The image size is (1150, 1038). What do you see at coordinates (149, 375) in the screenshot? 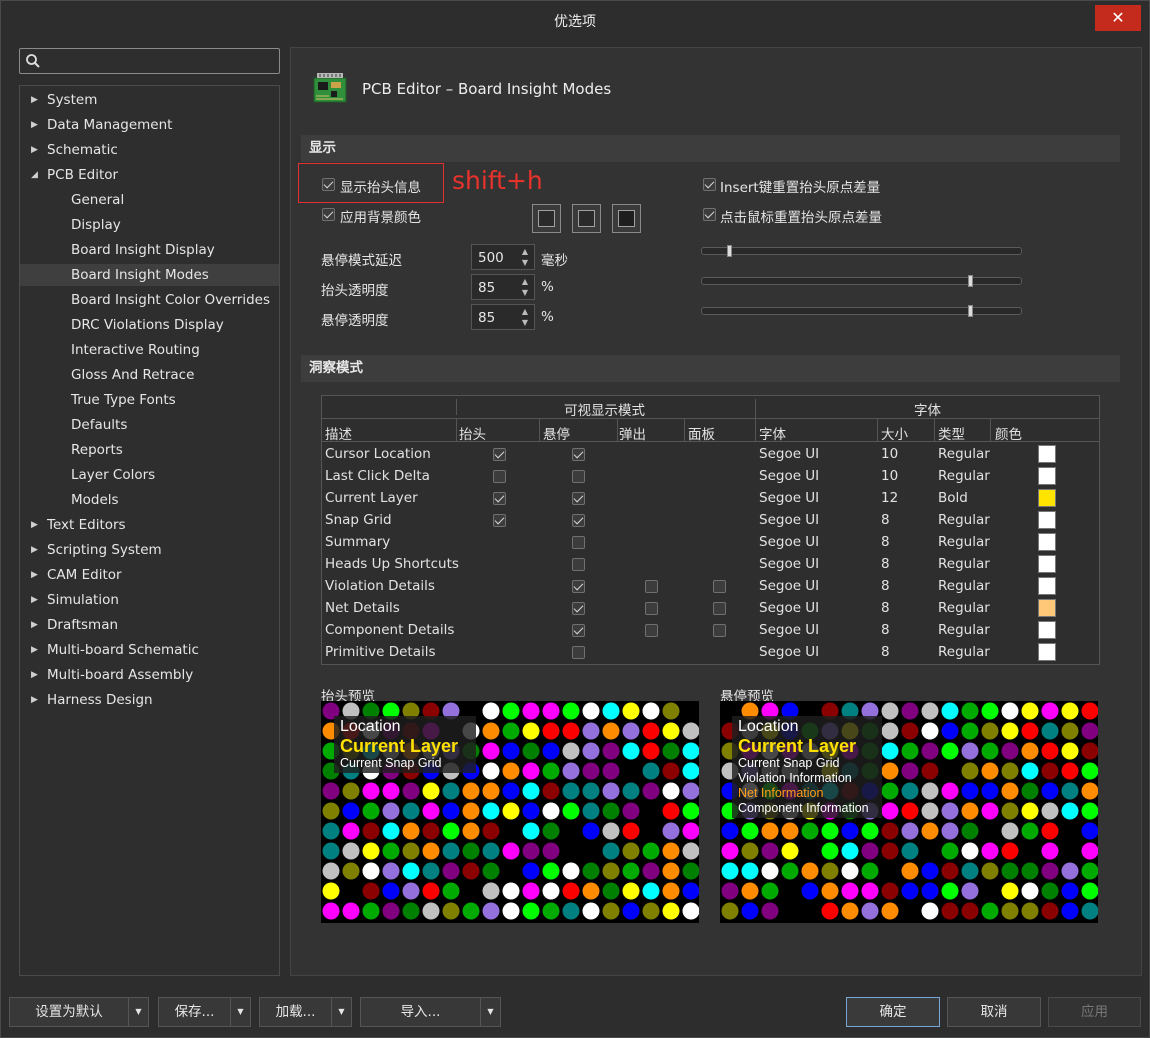
I see `tree-item: Gloss And Retrace` at bounding box center [149, 375].